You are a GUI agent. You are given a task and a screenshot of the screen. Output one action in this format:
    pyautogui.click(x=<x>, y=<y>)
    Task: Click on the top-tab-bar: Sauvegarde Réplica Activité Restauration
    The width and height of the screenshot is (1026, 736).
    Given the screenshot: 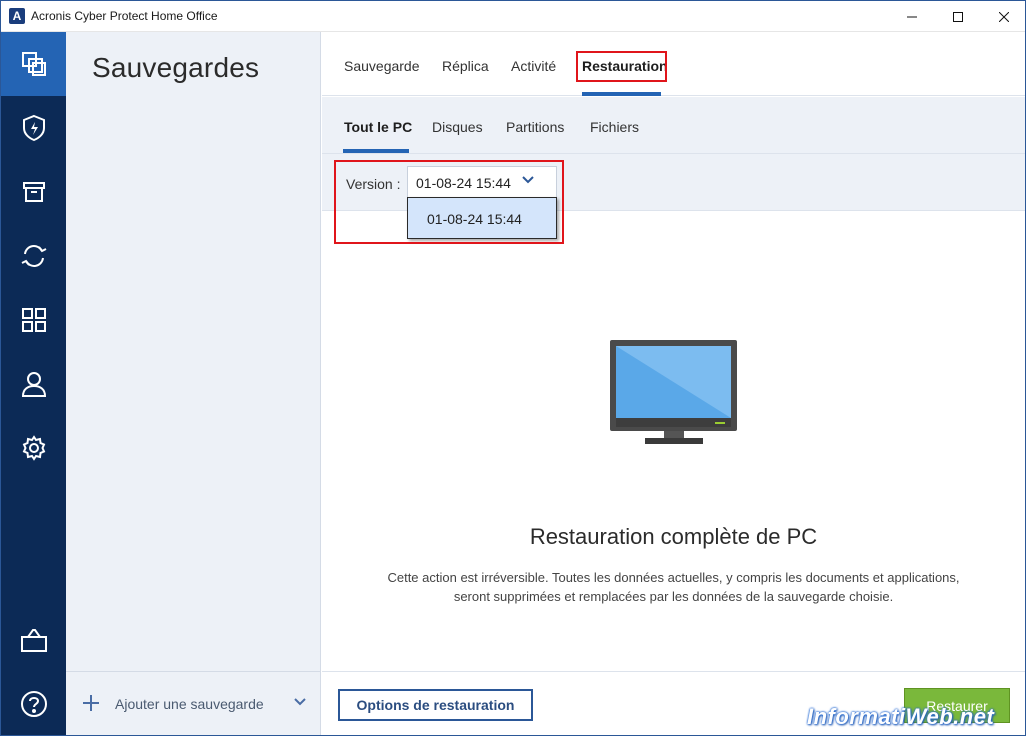 What is the action you would take?
    pyautogui.click(x=673, y=64)
    